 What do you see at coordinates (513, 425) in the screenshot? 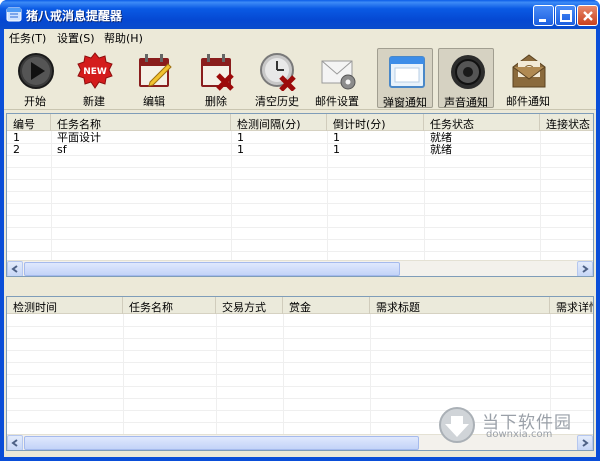
I see `watermark: 当下软件园 downxia.com` at bounding box center [513, 425].